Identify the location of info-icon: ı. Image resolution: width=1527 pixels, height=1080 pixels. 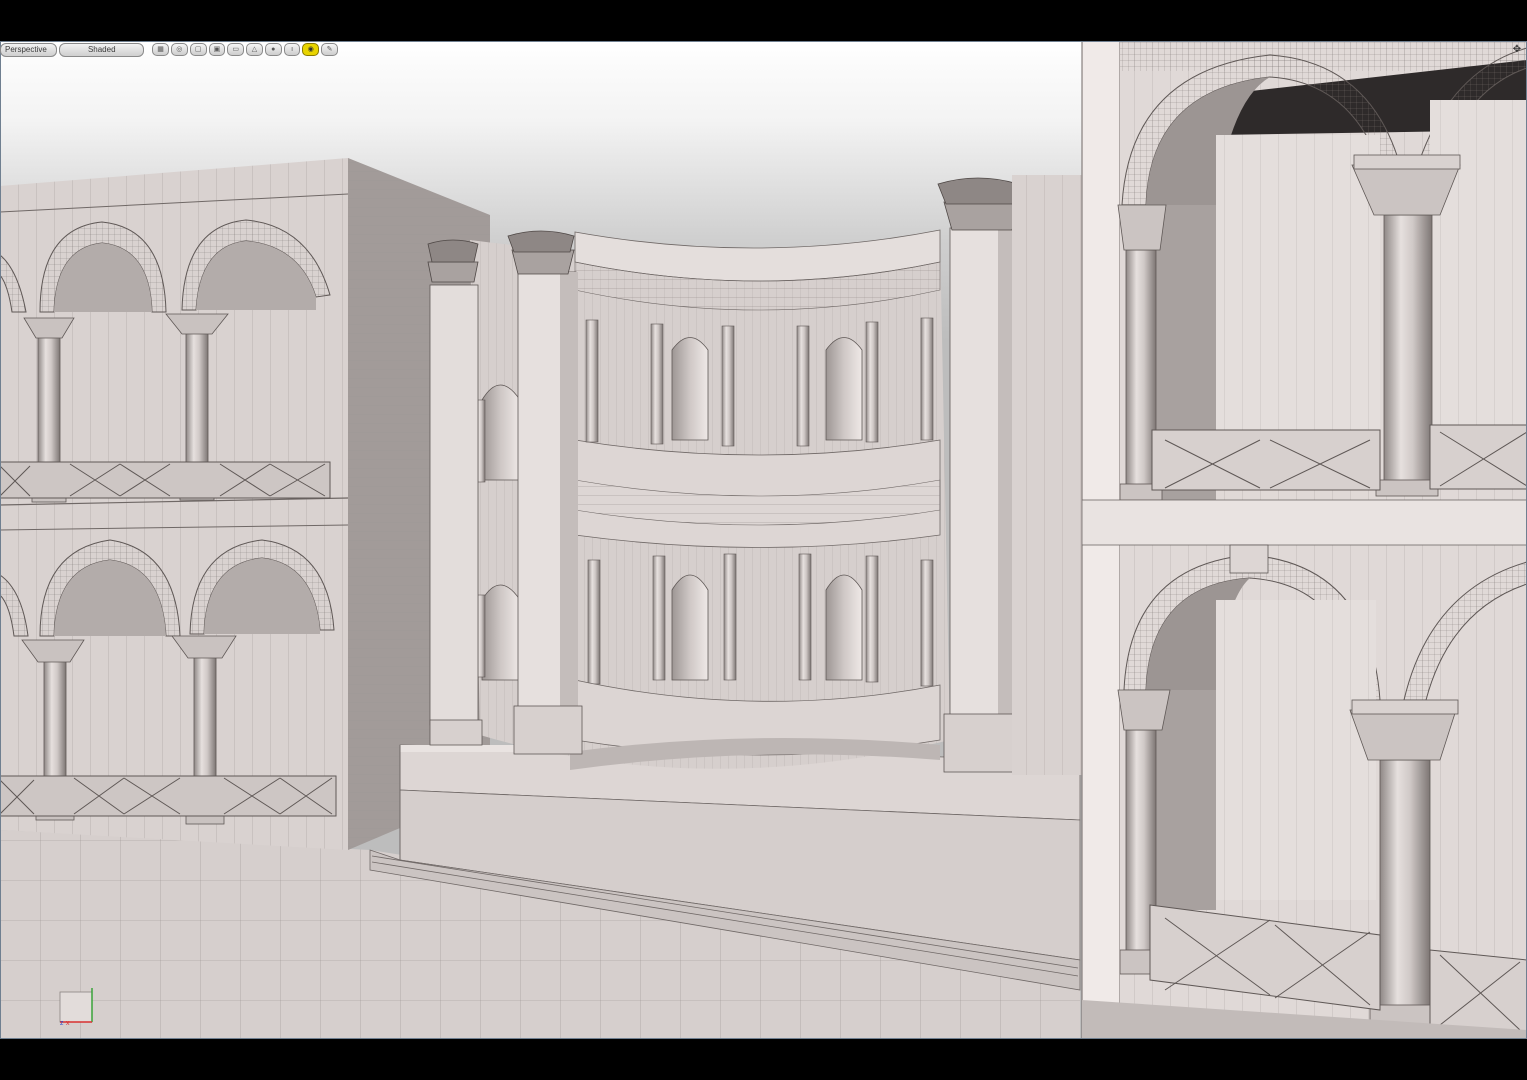
(292, 49).